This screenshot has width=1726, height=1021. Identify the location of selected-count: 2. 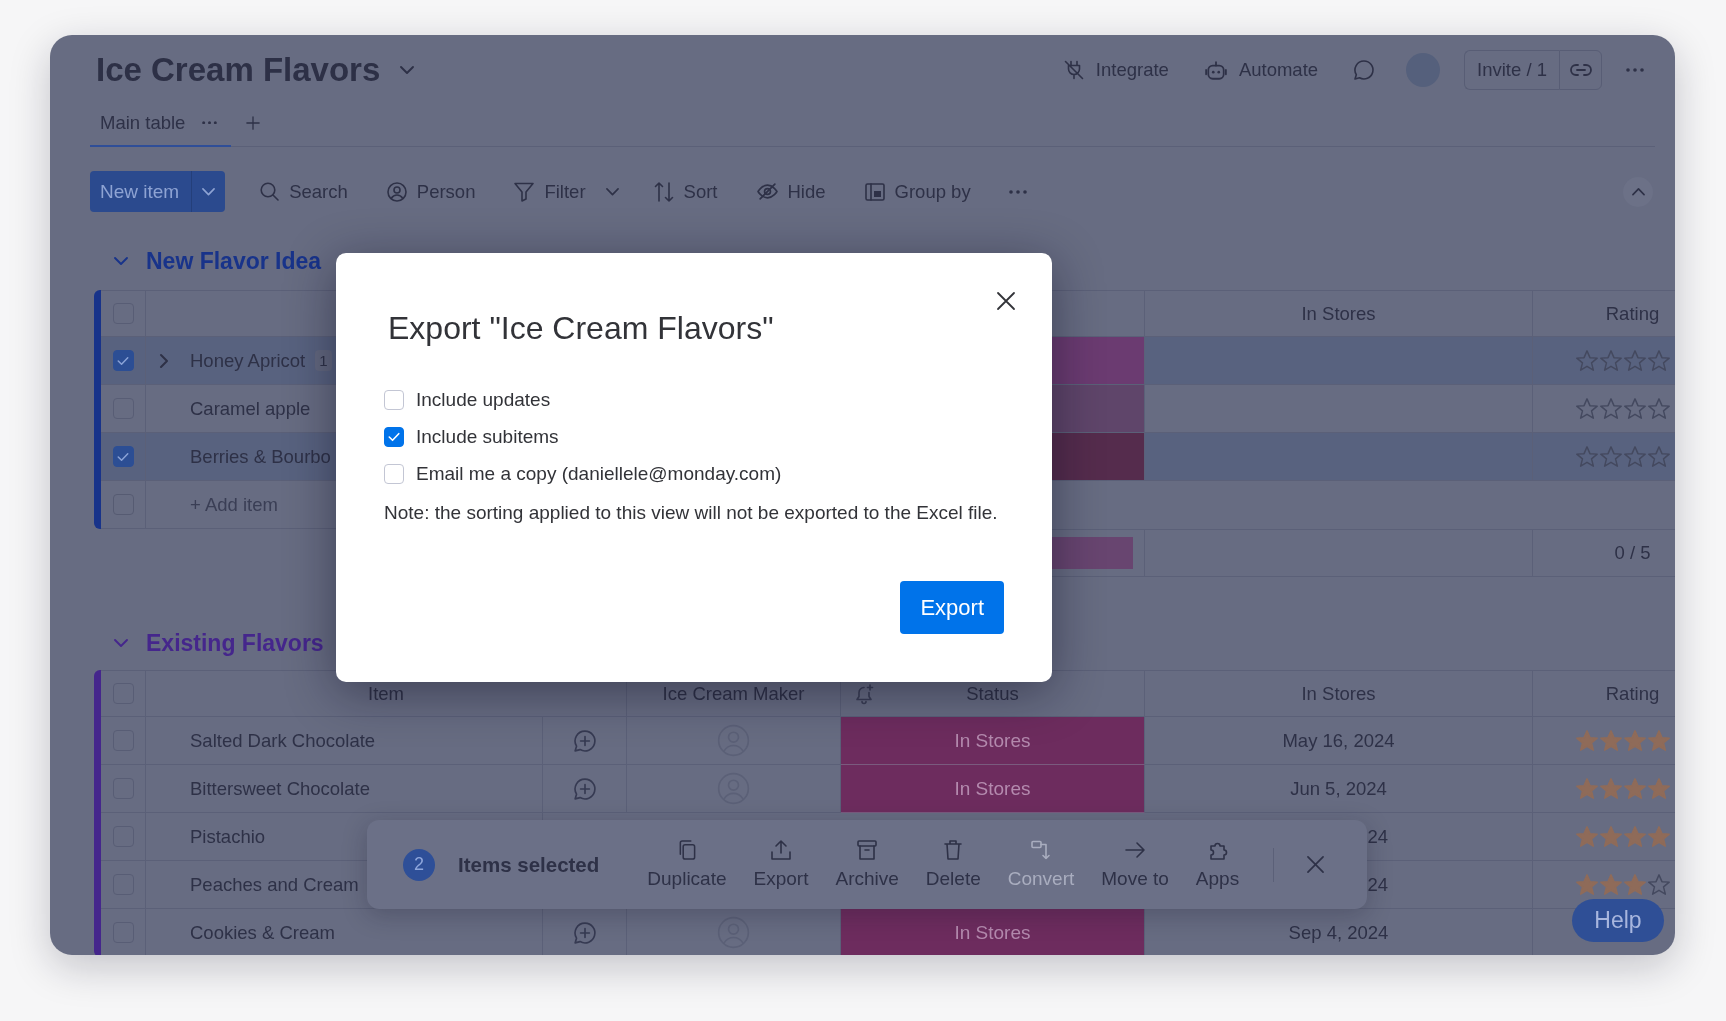
(419, 864).